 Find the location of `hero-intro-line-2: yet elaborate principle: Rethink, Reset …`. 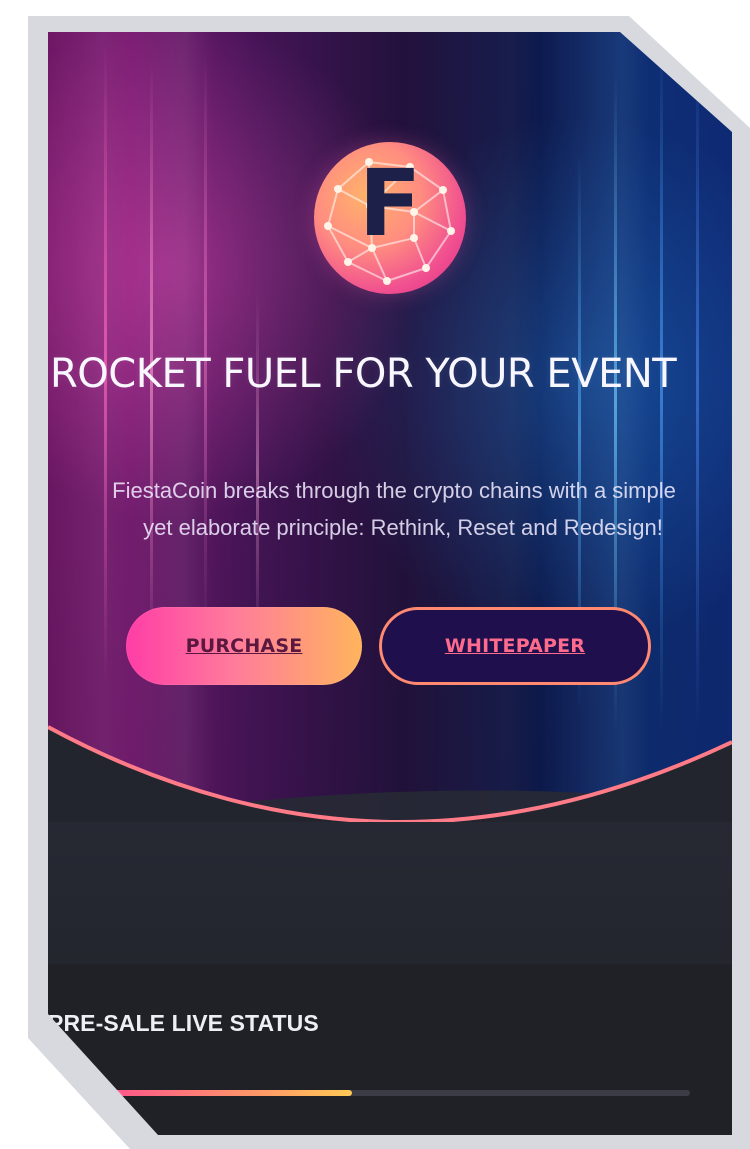

hero-intro-line-2: yet elaborate principle: Rethink, Reset … is located at coordinates (403, 527).